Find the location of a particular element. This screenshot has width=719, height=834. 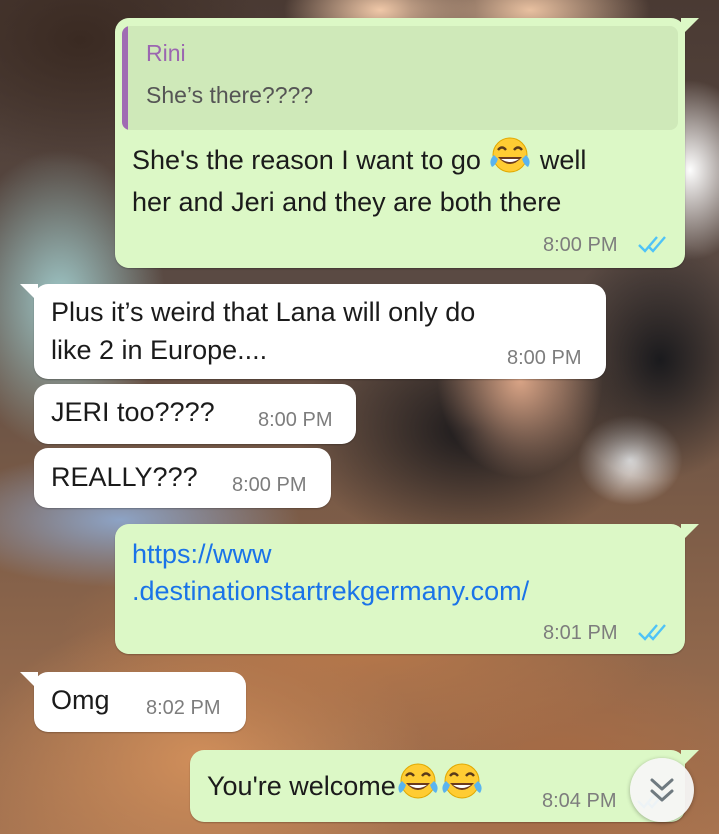

message-text-line: Omg is located at coordinates (80, 700).